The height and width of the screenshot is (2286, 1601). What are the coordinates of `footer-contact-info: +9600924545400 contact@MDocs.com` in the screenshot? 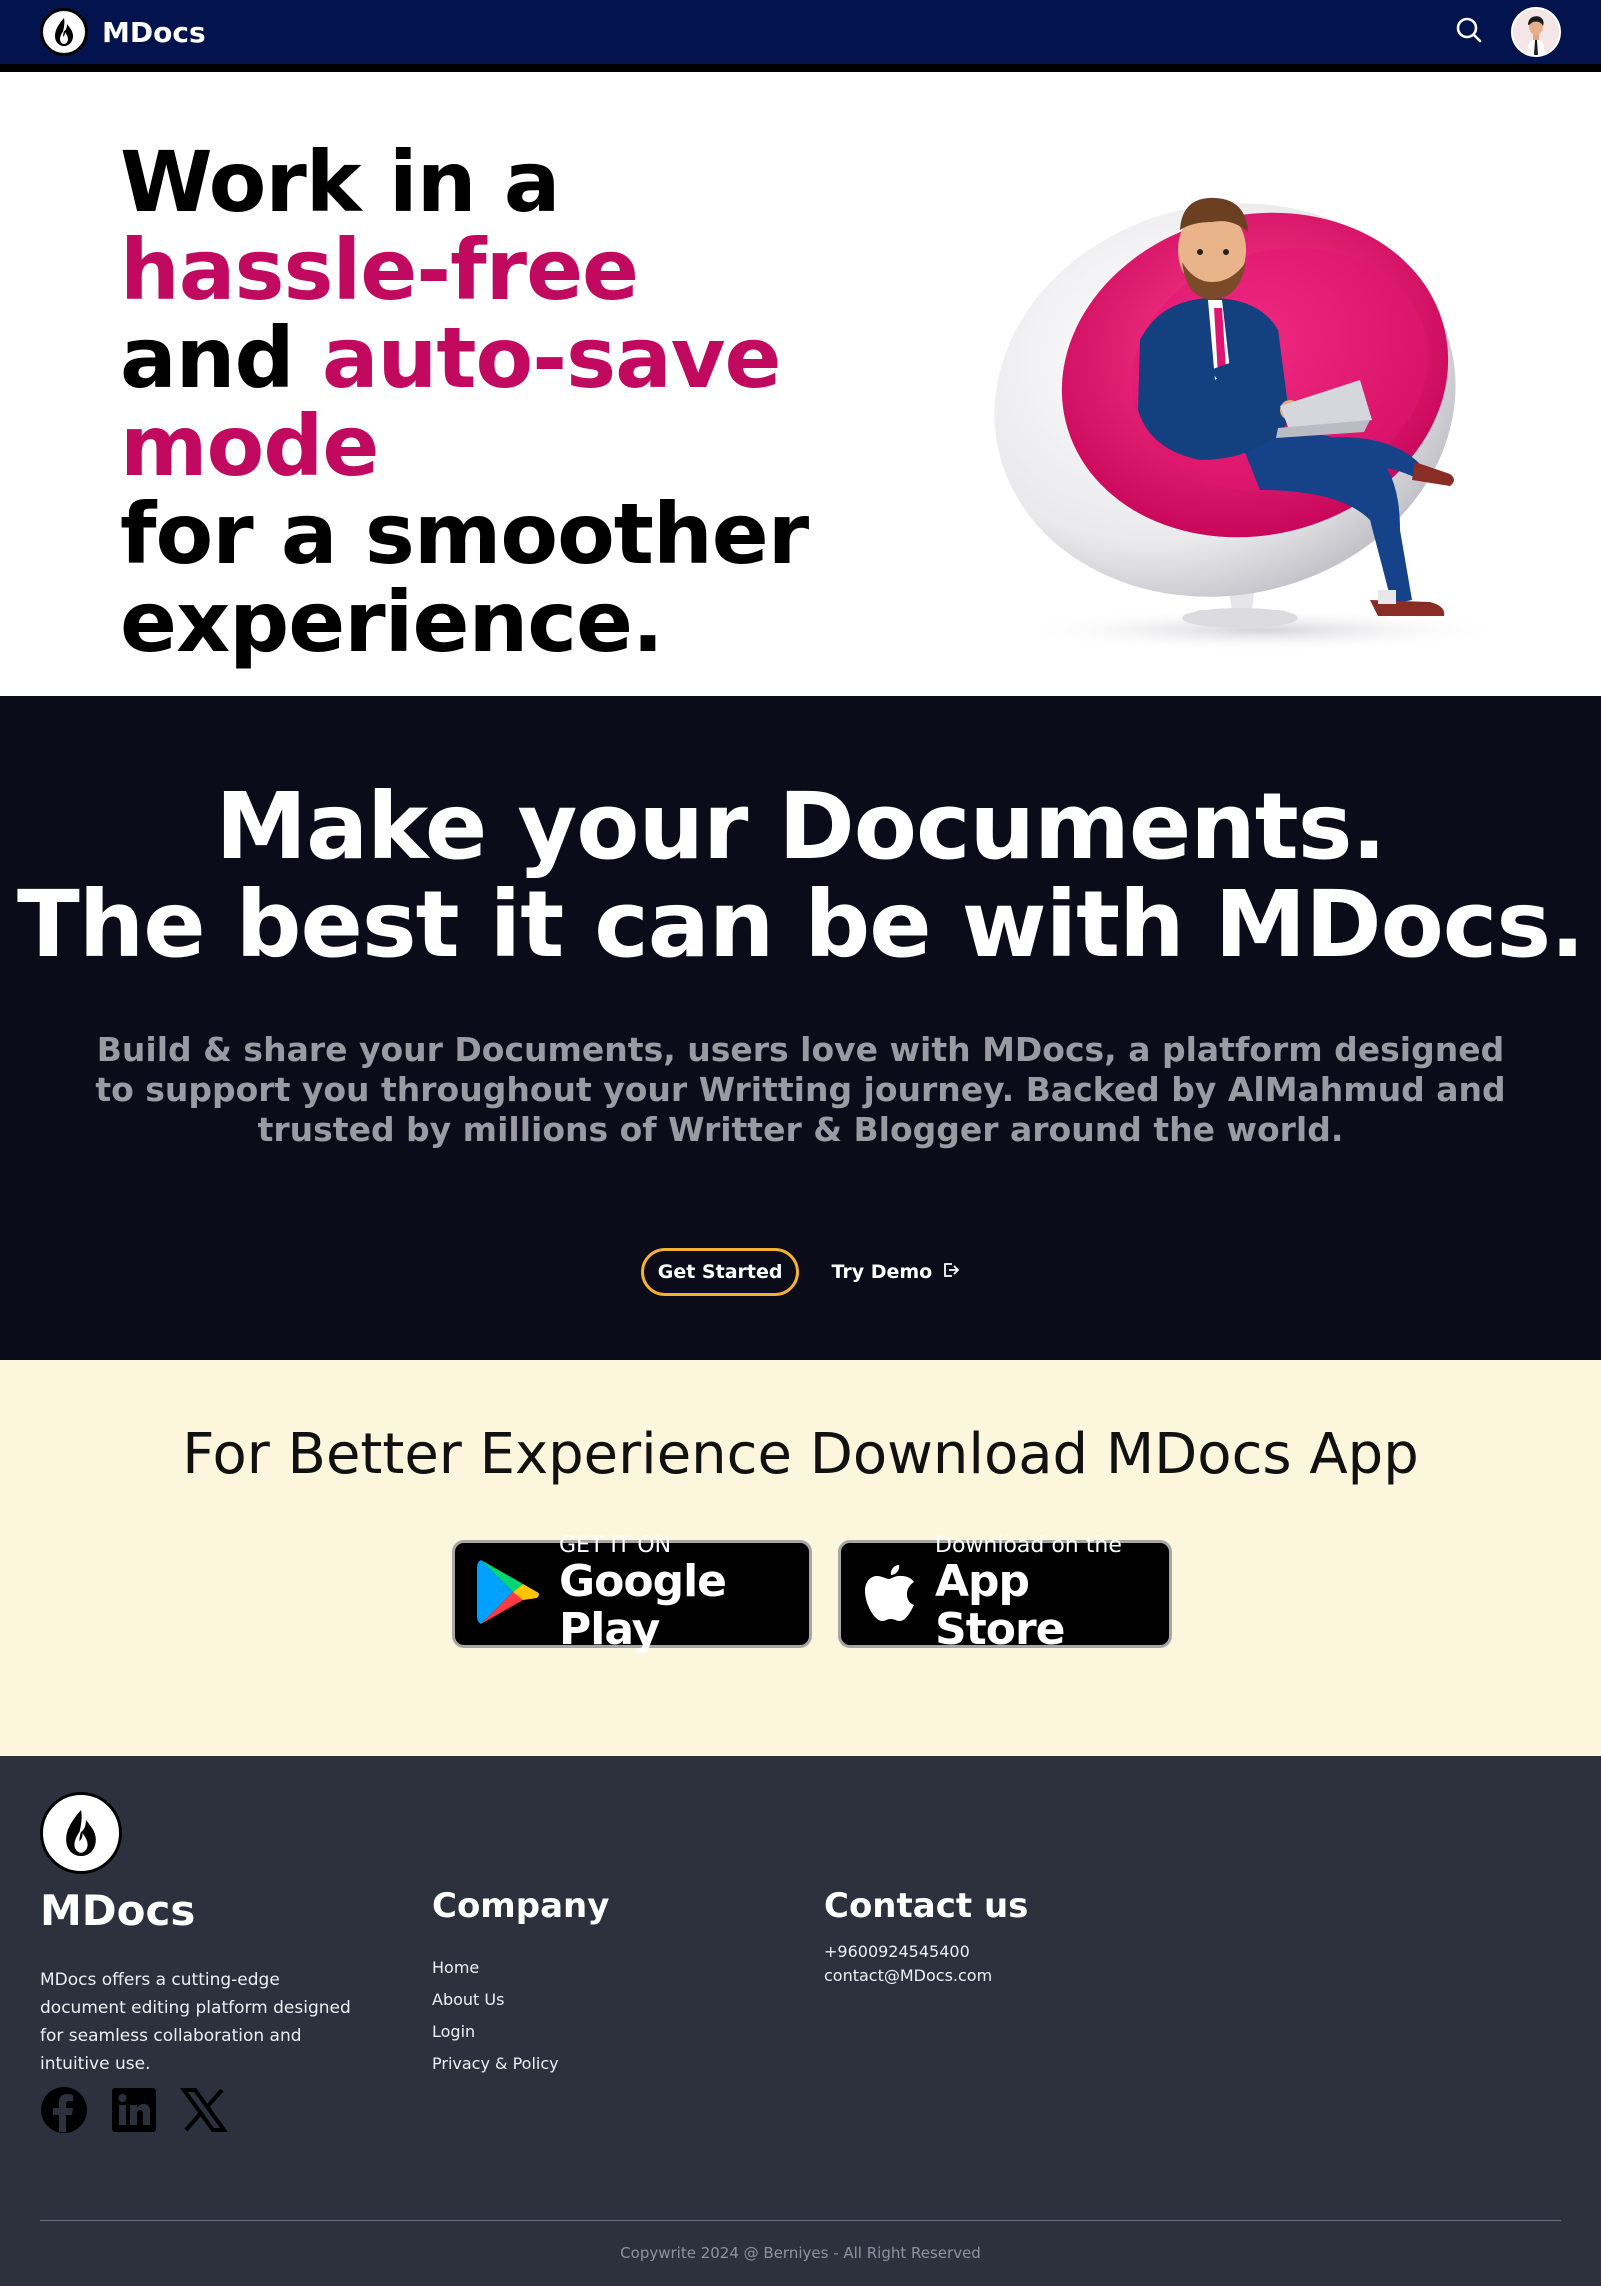 It's located at (908, 1964).